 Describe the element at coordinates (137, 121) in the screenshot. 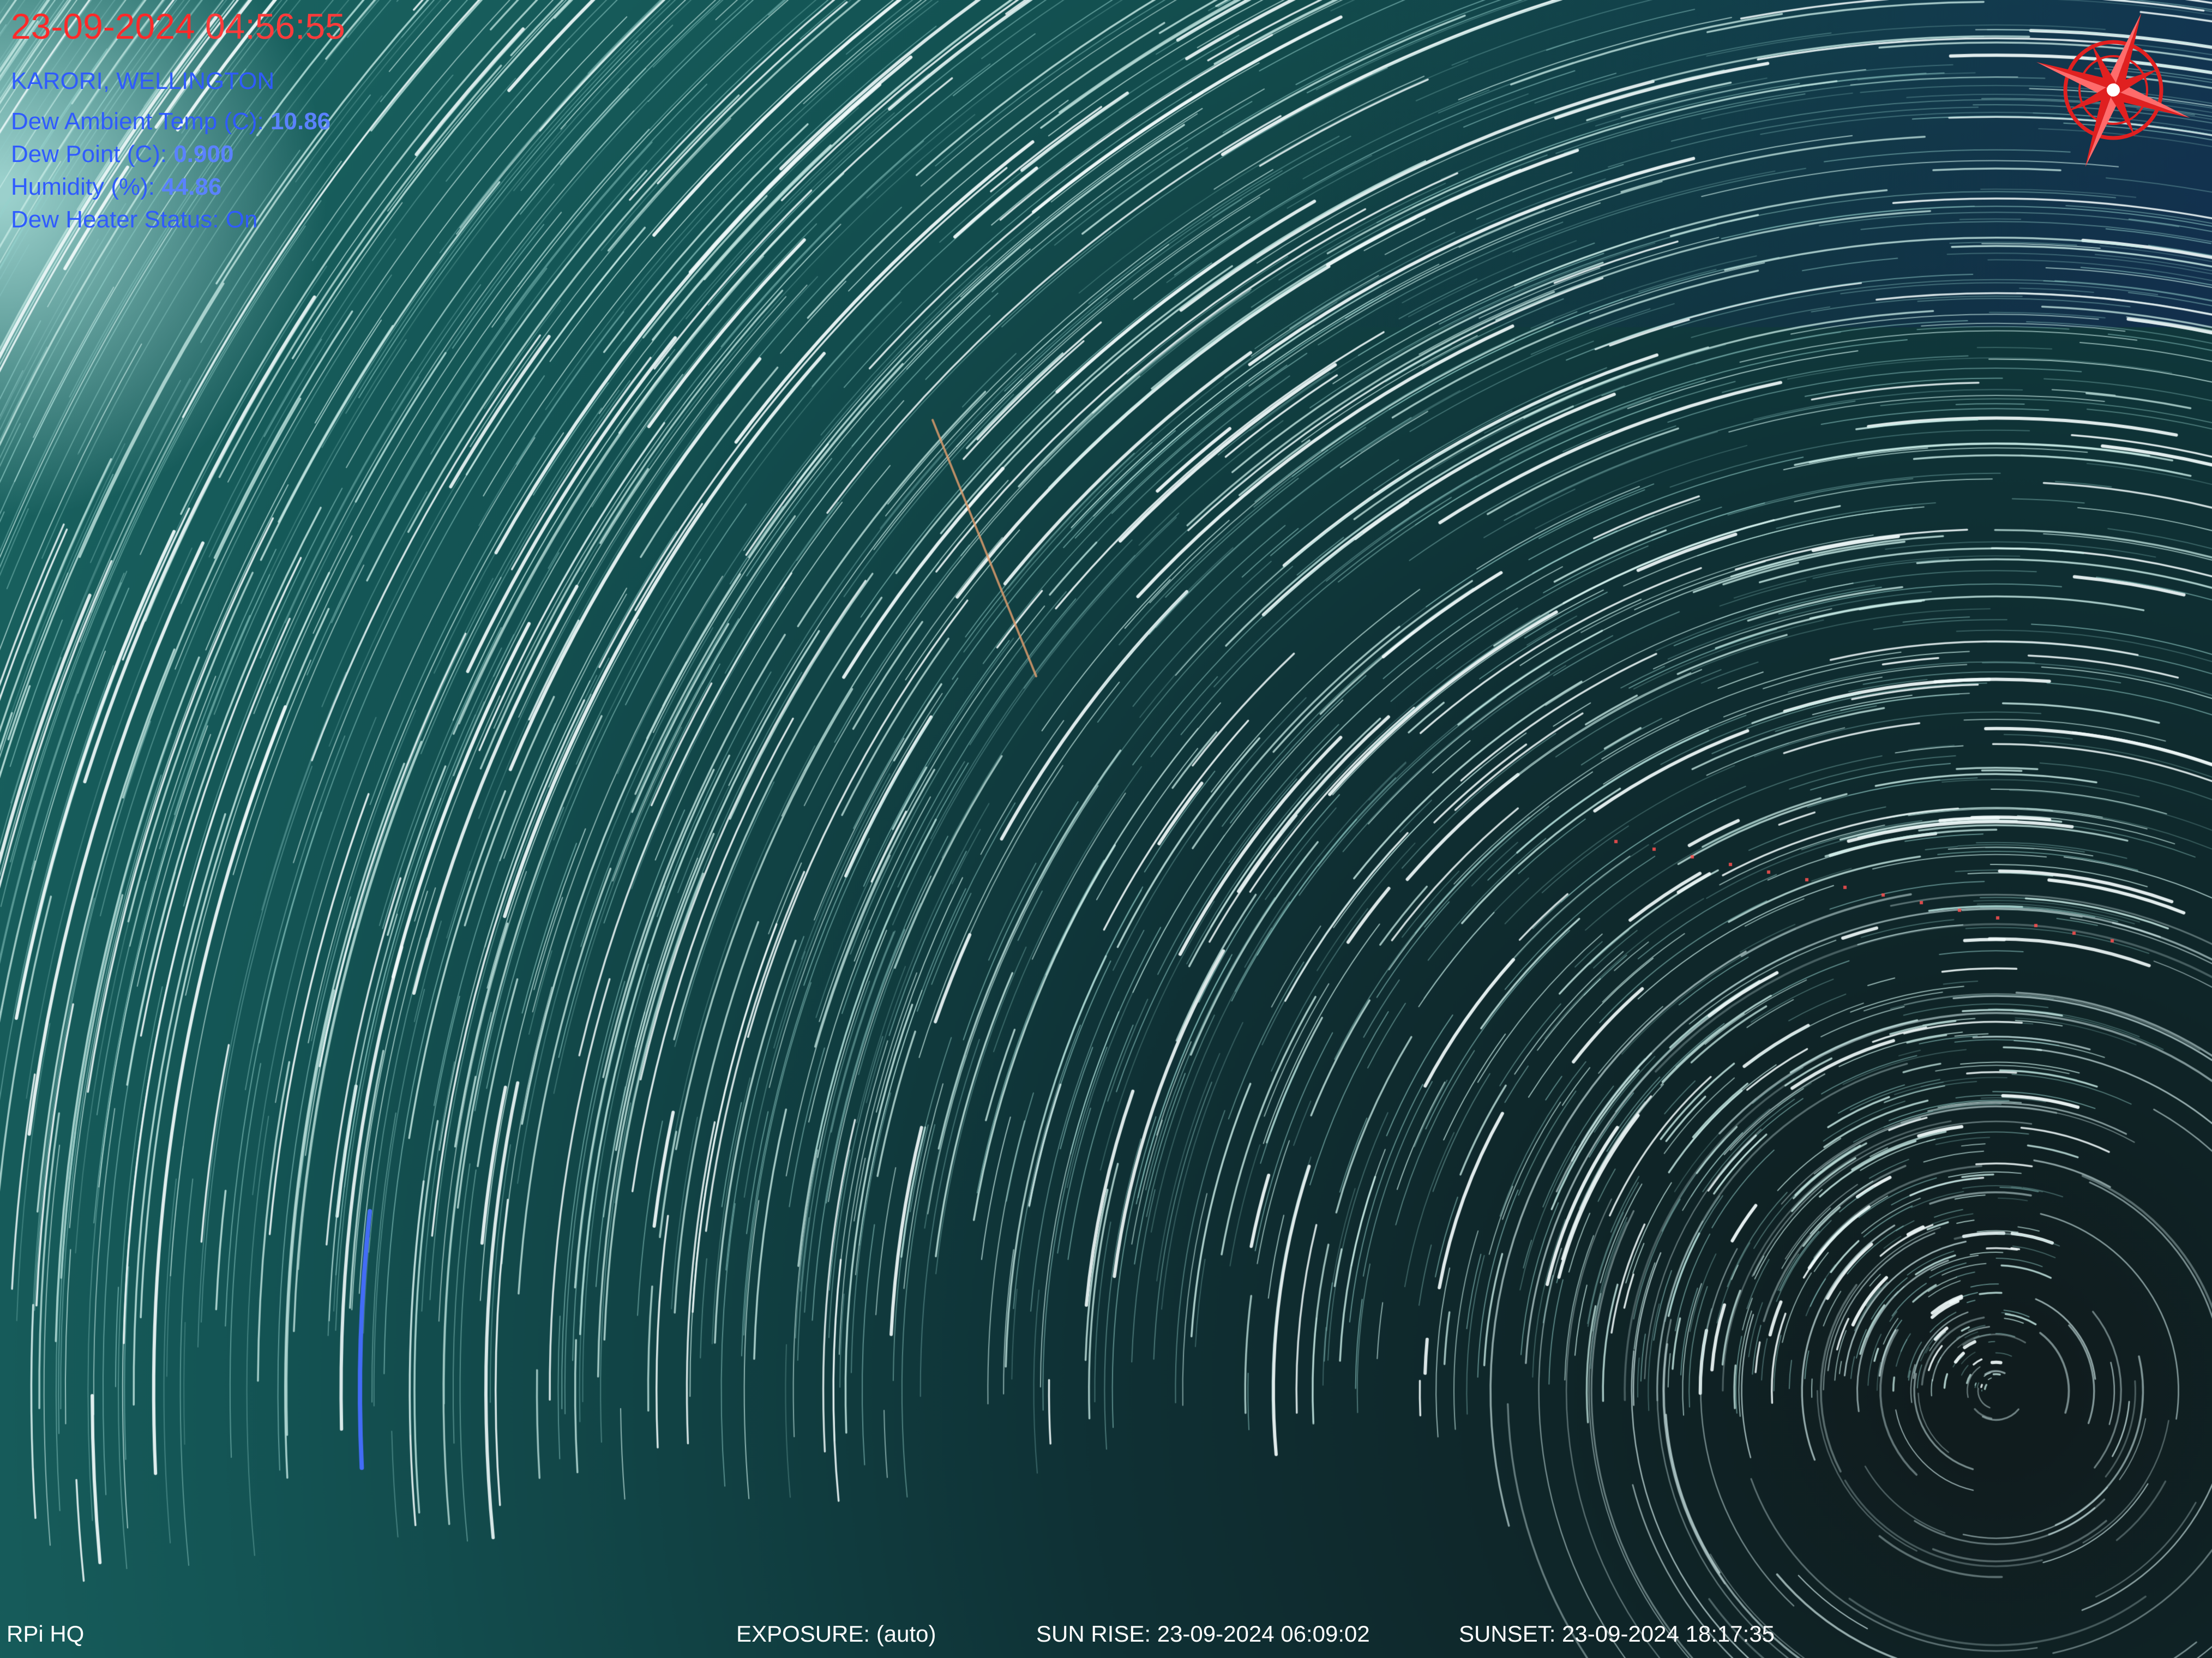

I see `dew-ambient-temp-label: Dew Ambient Temp (C):` at that location.